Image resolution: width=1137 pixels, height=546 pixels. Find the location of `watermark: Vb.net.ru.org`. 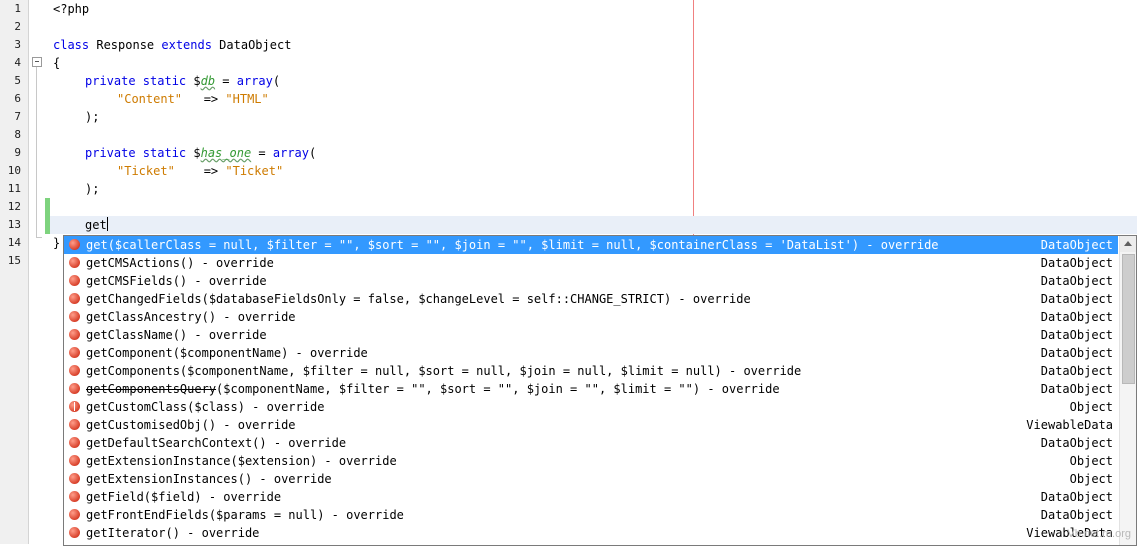

watermark: Vb.net.ru.org is located at coordinates (1099, 534).